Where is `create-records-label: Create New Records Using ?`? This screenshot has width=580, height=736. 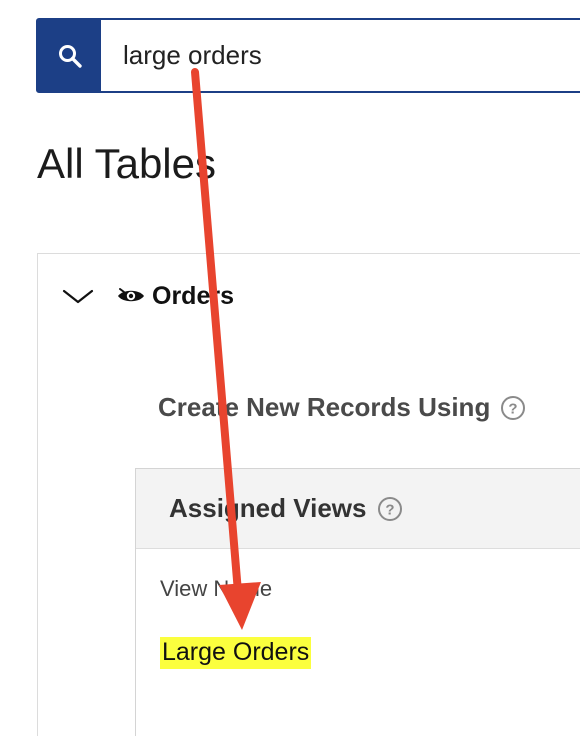
create-records-label: Create New Records Using ? is located at coordinates (342, 407).